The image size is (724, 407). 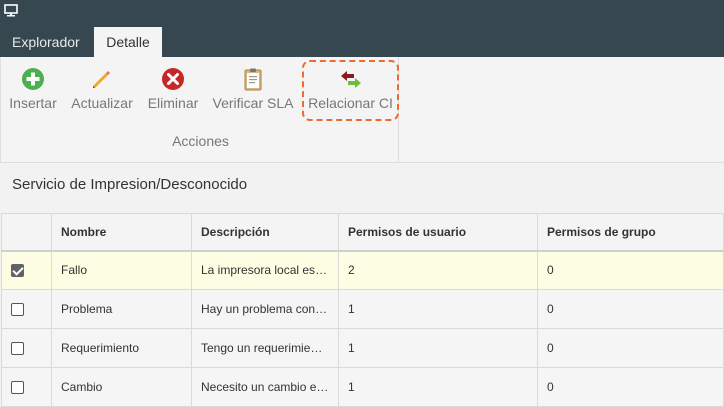 What do you see at coordinates (33, 79) in the screenshot?
I see `plus-circle-icon` at bounding box center [33, 79].